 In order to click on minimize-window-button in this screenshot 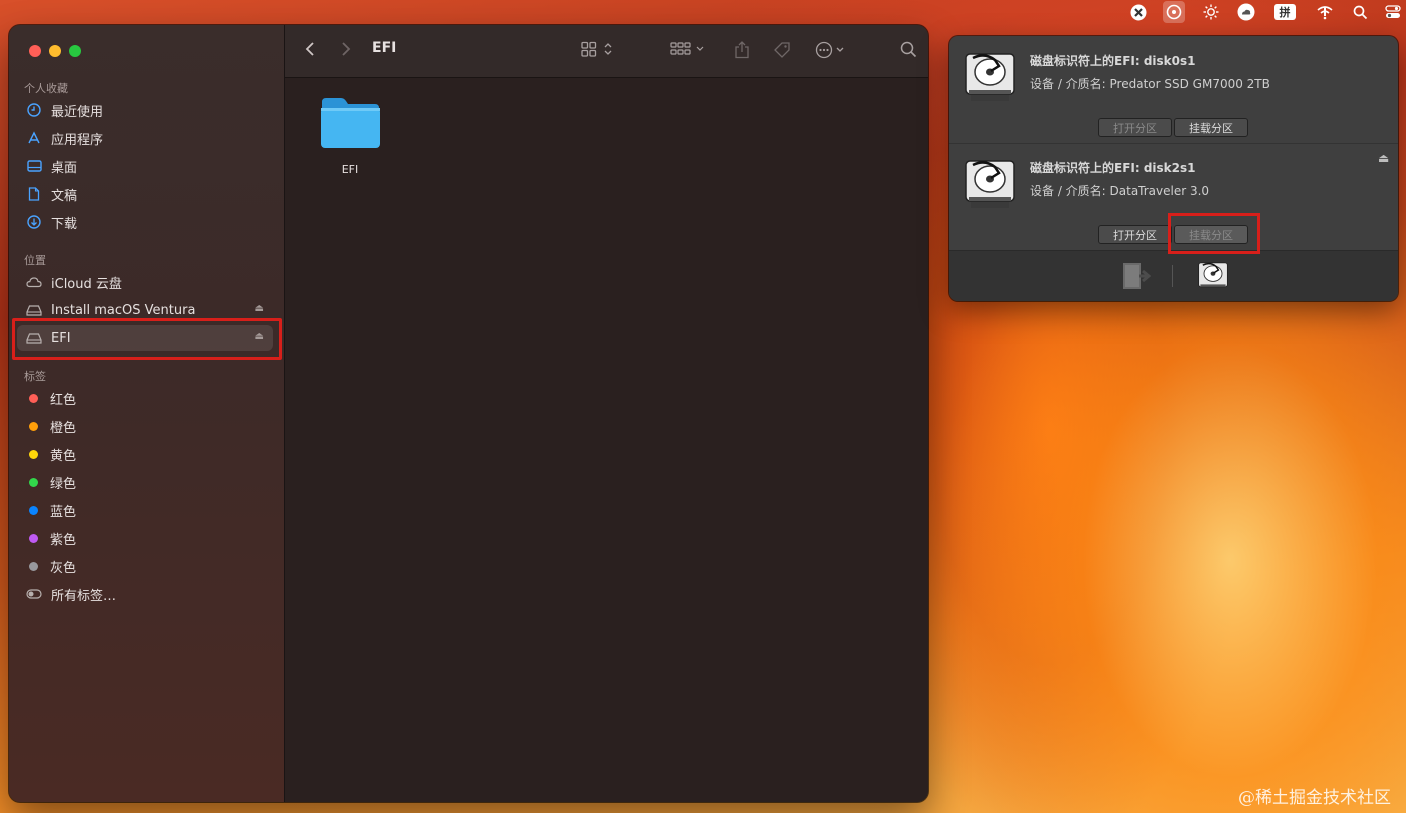, I will do `click(55, 51)`.